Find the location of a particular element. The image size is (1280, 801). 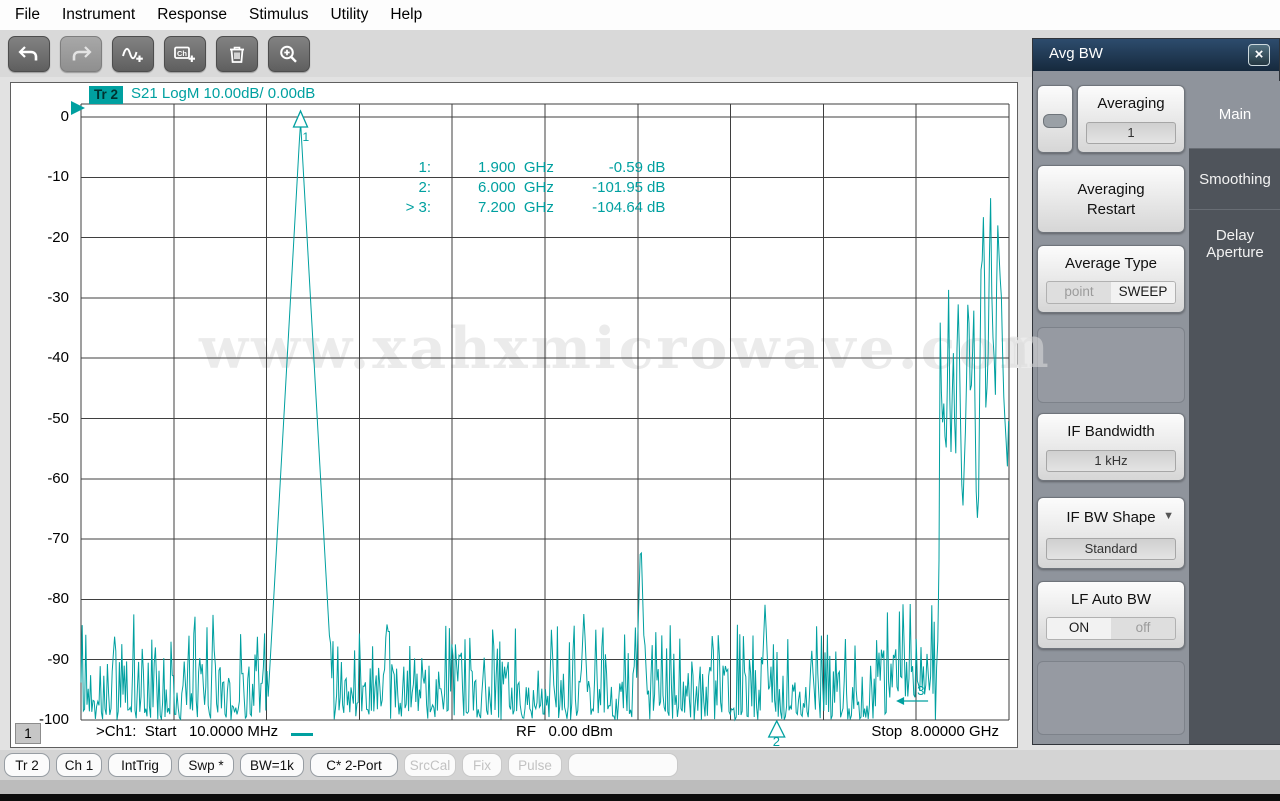

marker-2-value: -101.95 is located at coordinates (617, 187).